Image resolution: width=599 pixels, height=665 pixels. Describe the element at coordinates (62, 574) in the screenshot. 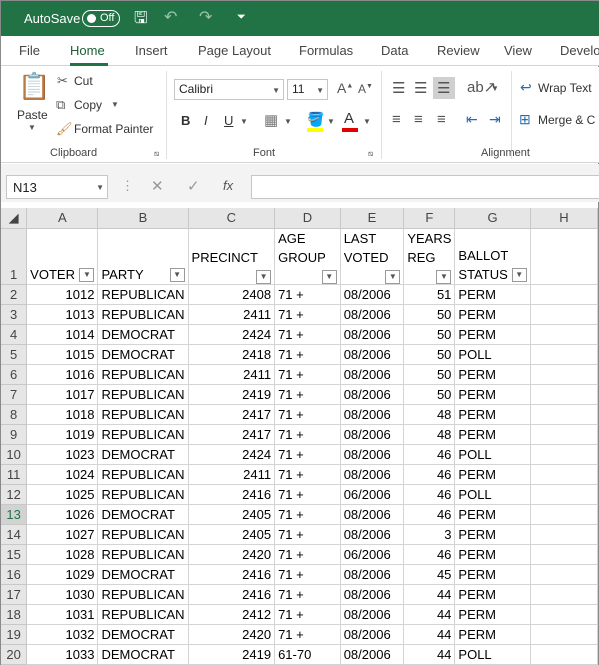

I see `cell-voter: 1029` at that location.